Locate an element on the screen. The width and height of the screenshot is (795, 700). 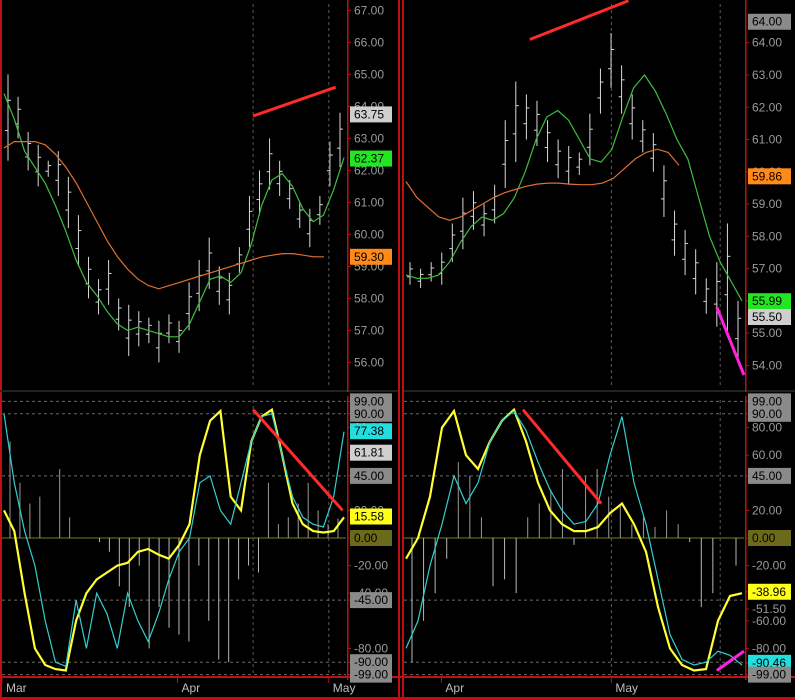
right-oscillator-value-badge-label-1: 90.00 is located at coordinates (767, 414).